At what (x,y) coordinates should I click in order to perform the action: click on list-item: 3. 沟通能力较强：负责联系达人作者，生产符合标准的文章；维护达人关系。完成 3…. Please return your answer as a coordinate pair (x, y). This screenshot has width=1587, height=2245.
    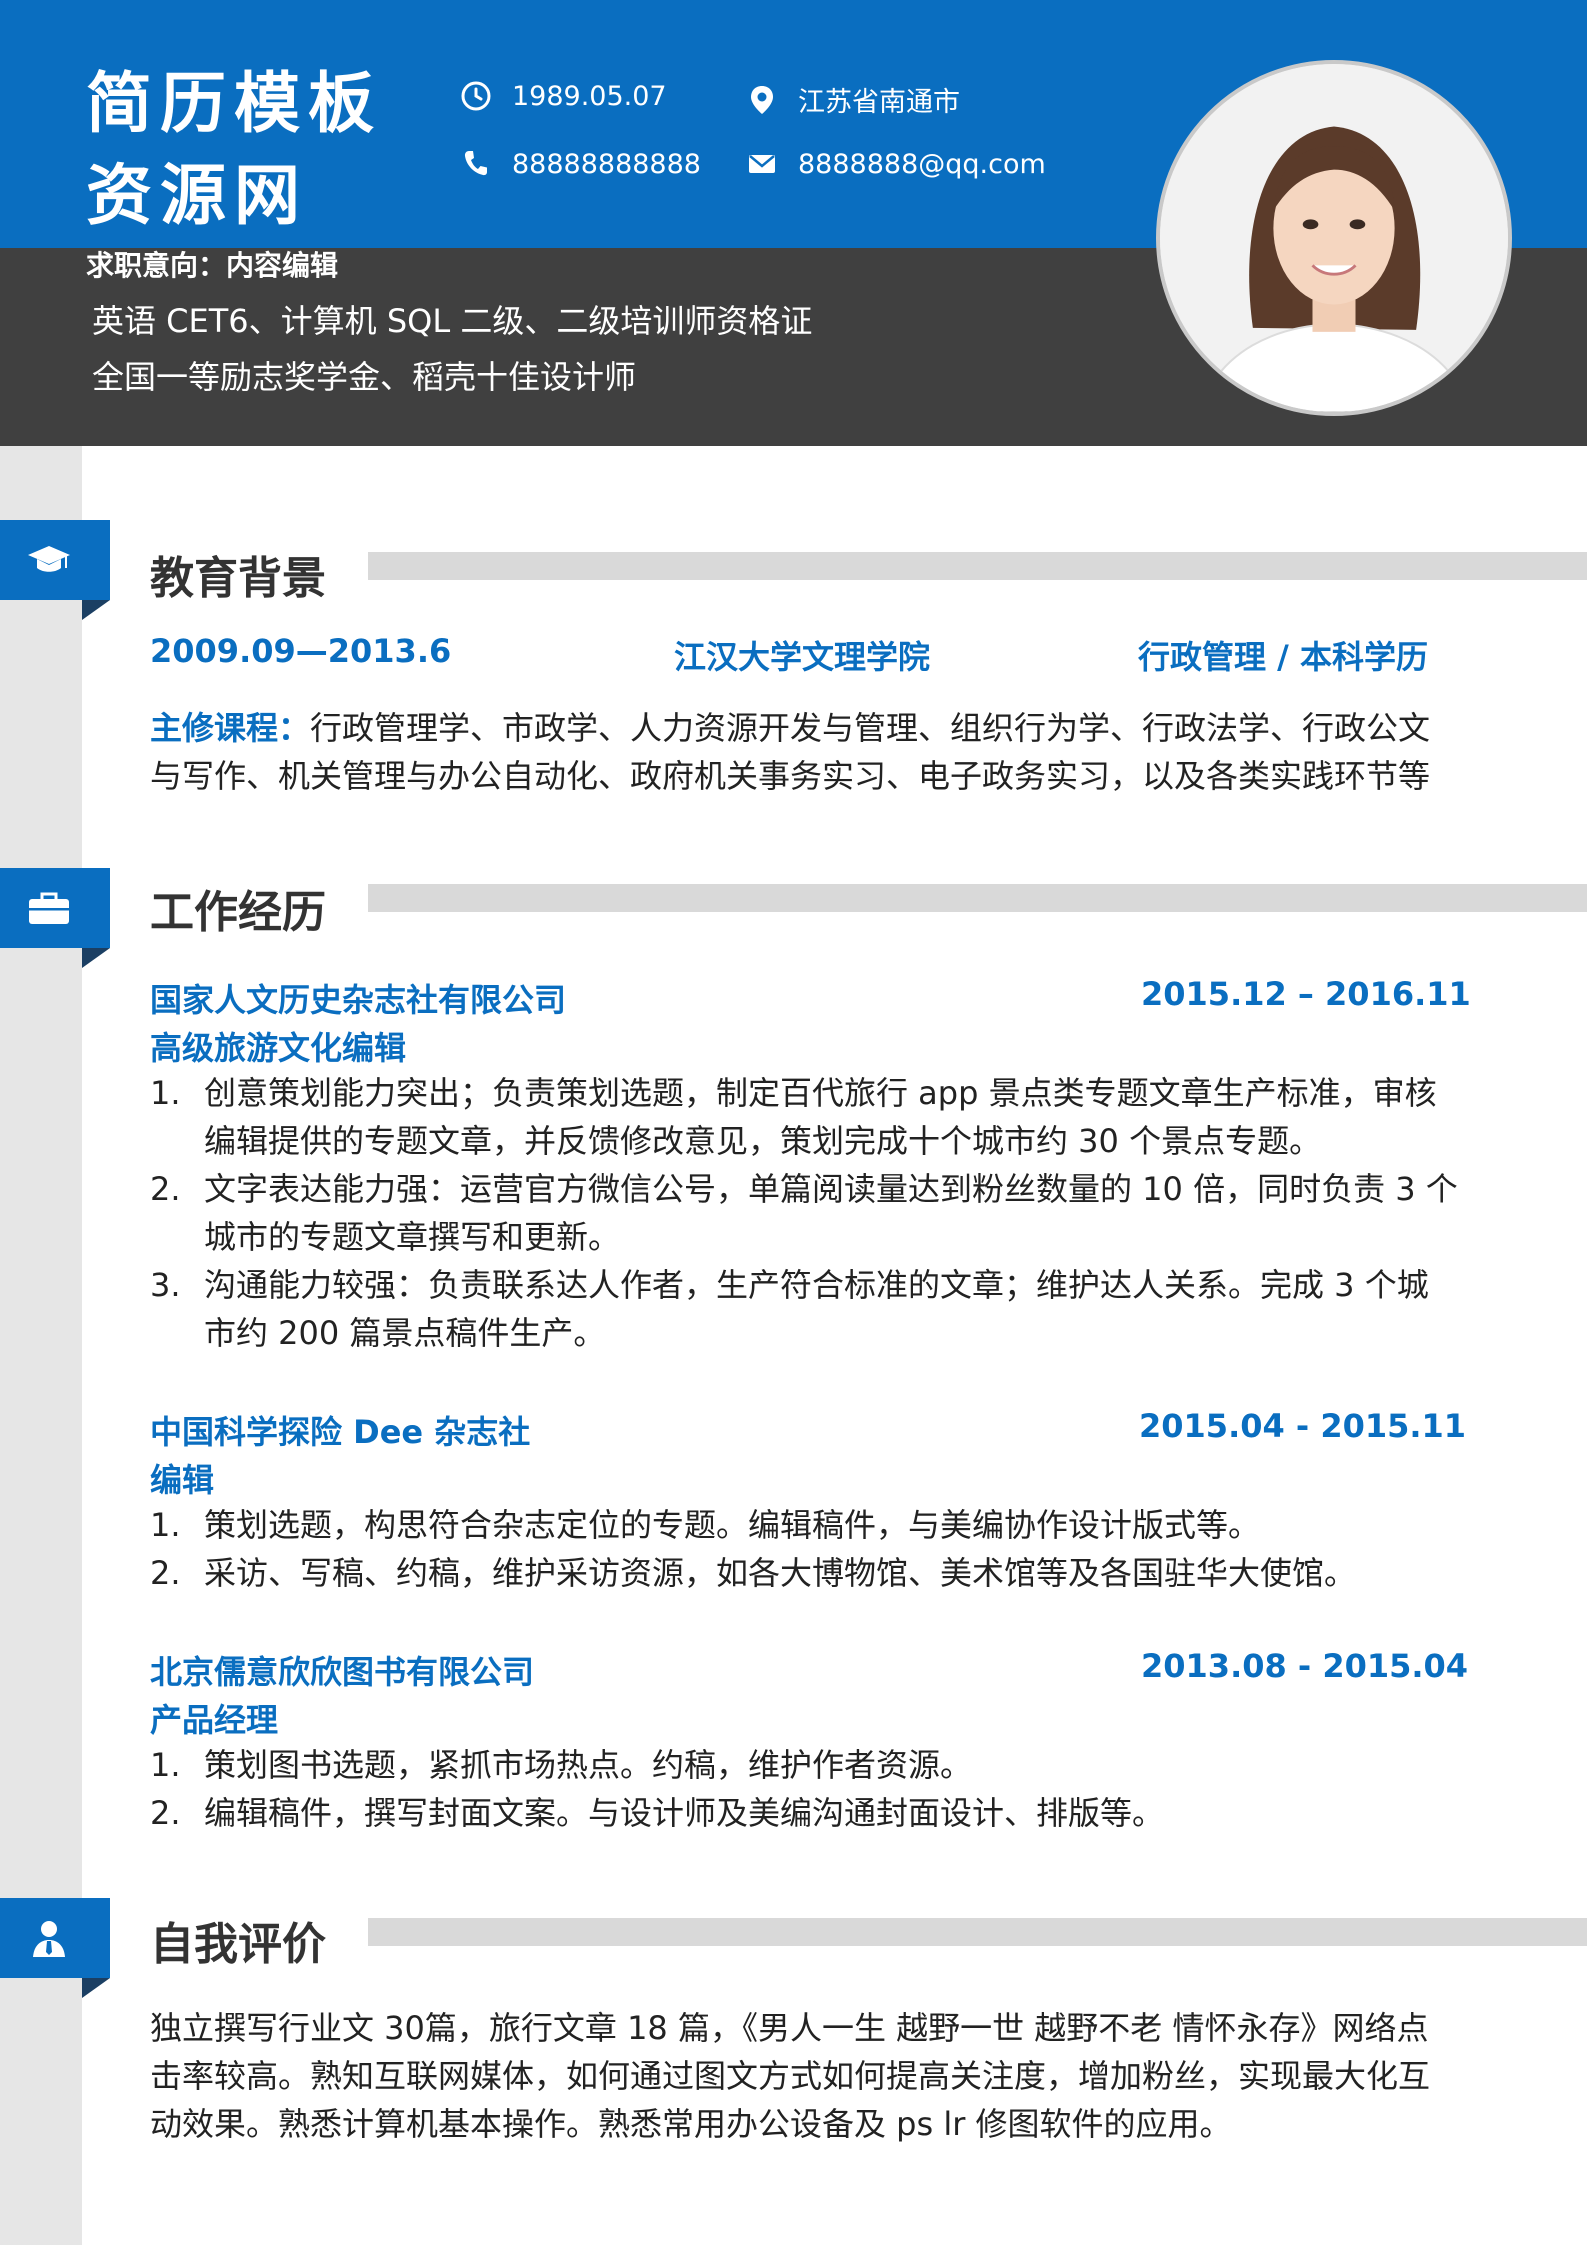
    Looking at the image, I should click on (805, 1309).